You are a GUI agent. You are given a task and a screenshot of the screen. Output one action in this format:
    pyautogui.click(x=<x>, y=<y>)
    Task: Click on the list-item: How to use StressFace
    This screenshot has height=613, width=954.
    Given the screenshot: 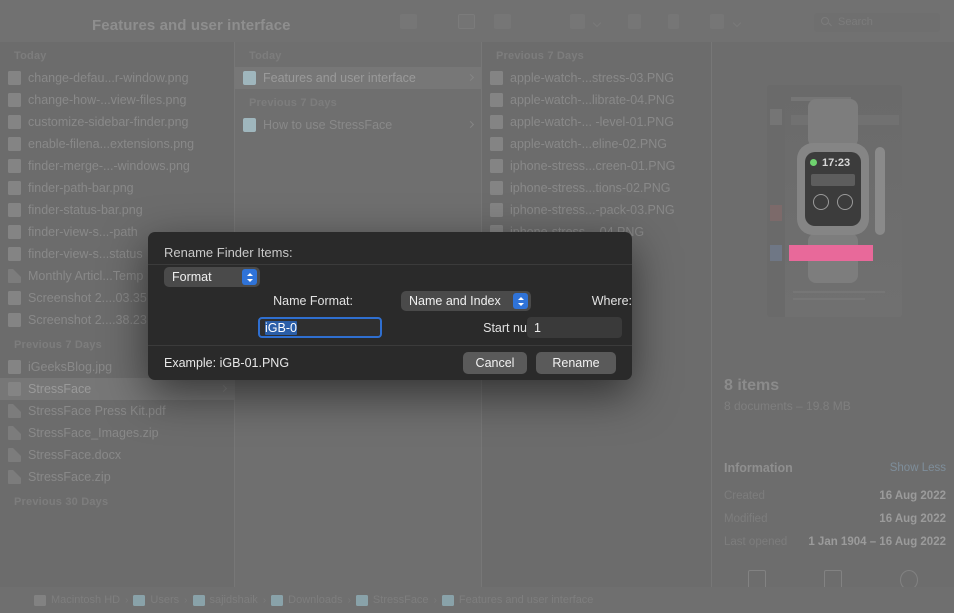 What is the action you would take?
    pyautogui.click(x=358, y=125)
    